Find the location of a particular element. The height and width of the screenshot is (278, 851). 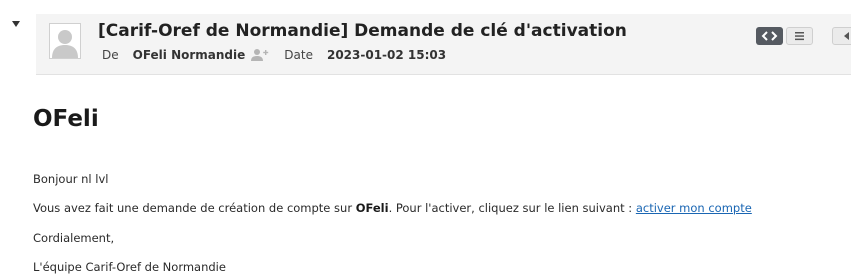

plain-text-button is located at coordinates (799, 36).